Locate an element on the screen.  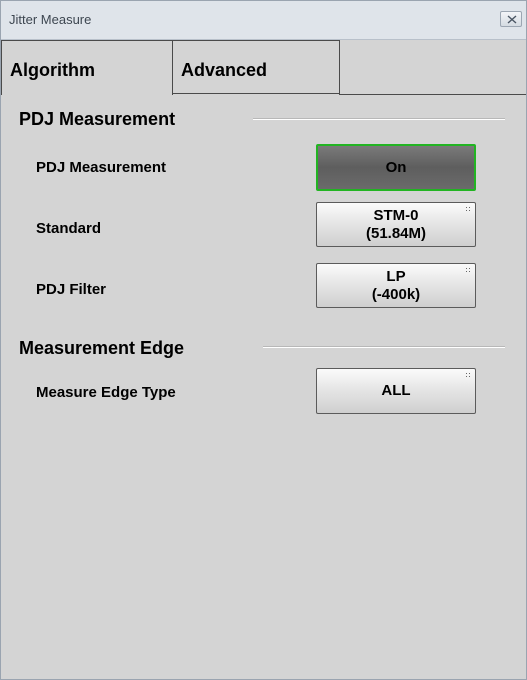
pdj-filter-value-line1: LP is located at coordinates (396, 276).